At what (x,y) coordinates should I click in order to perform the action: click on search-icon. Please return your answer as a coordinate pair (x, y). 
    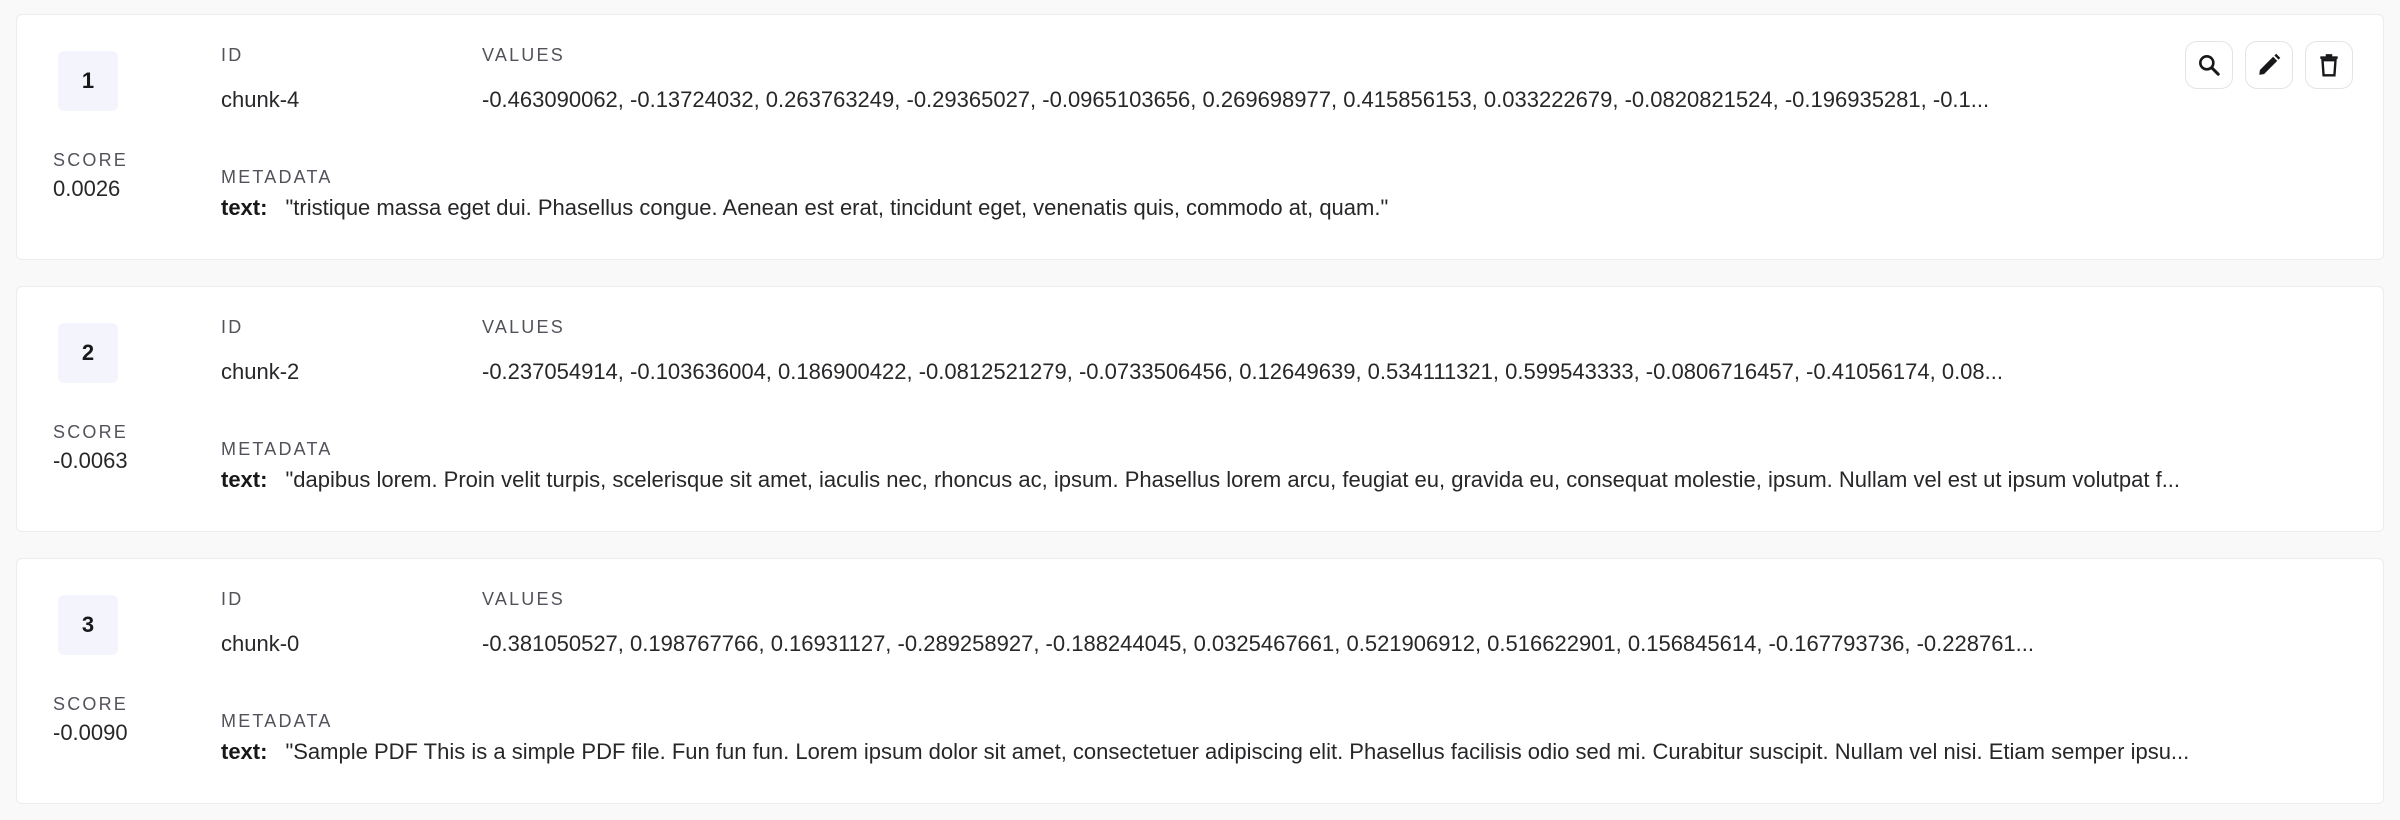
    Looking at the image, I should click on (2209, 65).